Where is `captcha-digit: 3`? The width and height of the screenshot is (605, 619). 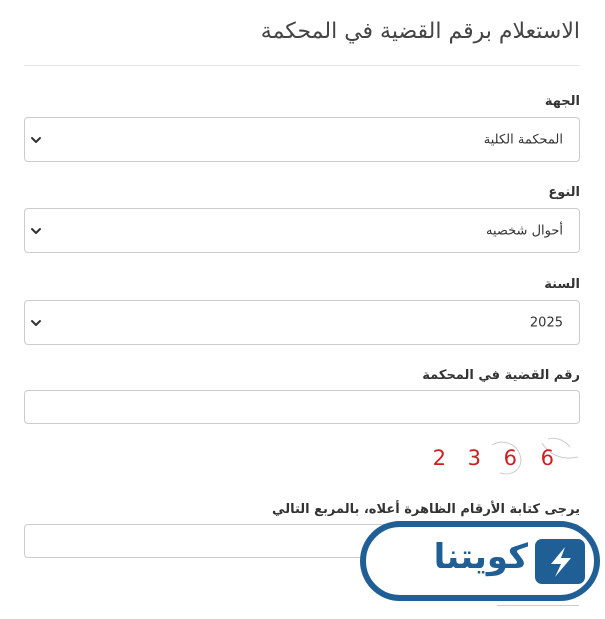
captcha-digit: 3 is located at coordinates (474, 458).